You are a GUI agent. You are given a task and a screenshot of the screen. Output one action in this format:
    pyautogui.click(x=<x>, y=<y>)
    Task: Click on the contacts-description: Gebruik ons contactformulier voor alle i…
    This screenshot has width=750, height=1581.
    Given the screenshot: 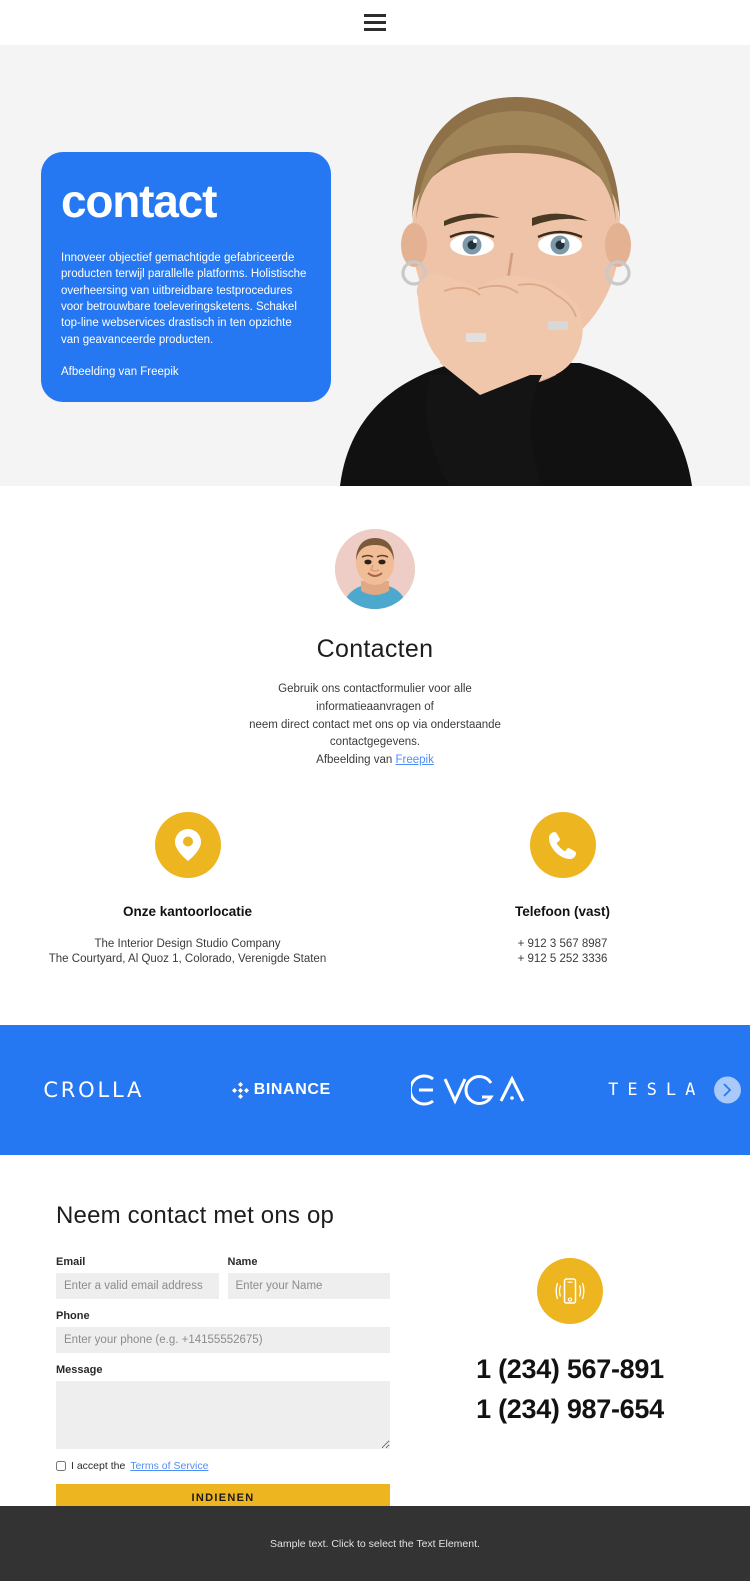 What is the action you would take?
    pyautogui.click(x=375, y=725)
    